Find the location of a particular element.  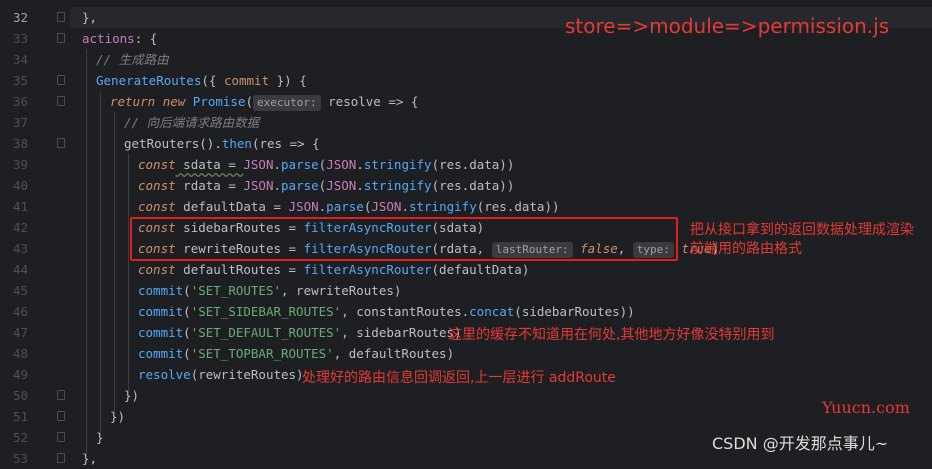

code-text: actions: { is located at coordinates (119, 38).